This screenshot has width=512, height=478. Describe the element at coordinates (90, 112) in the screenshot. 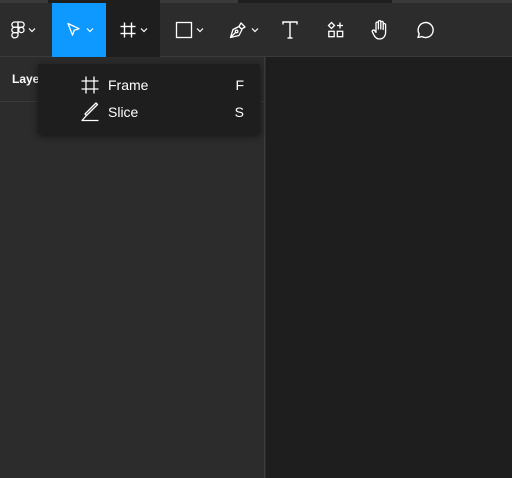

I see `slice-knife-icon` at that location.